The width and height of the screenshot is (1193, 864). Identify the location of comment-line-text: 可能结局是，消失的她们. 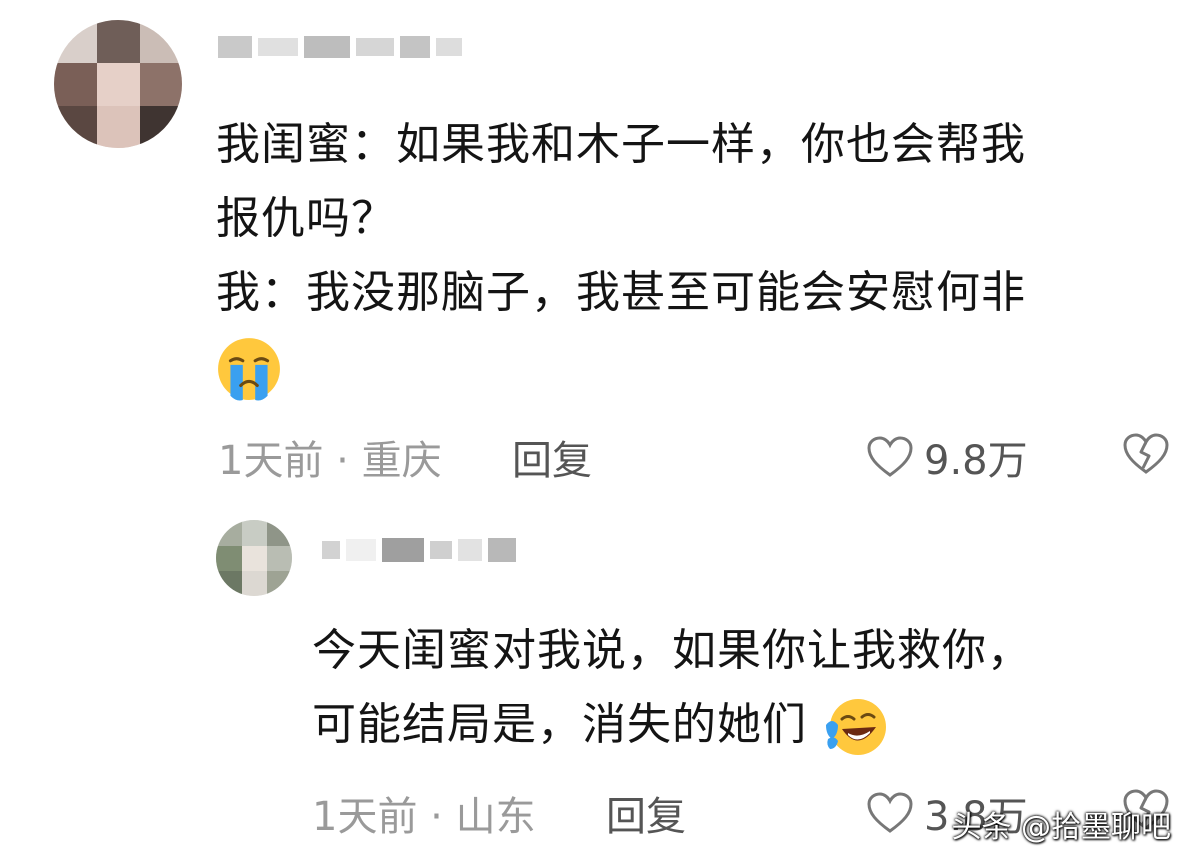
(559, 724).